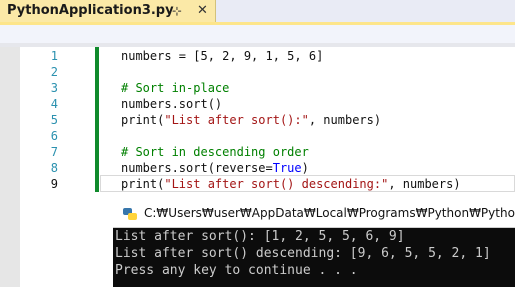  I want to click on keyword: True, so click(287, 168).